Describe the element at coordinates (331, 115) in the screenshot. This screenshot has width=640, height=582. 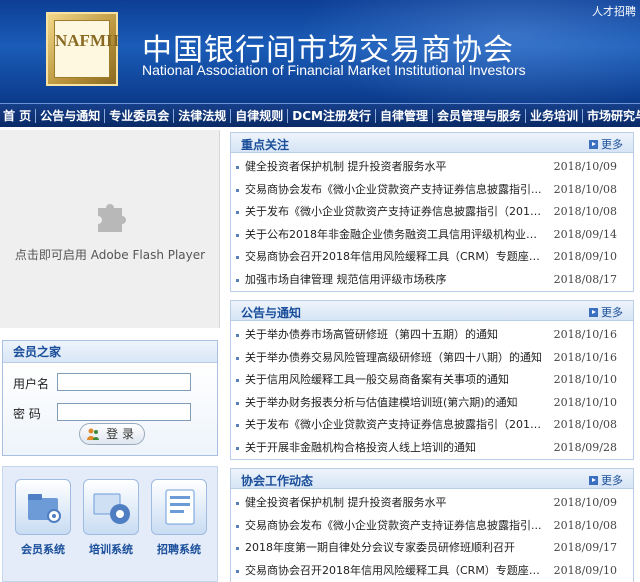
I see `nav-item-dcm: DCM注册发行` at that location.